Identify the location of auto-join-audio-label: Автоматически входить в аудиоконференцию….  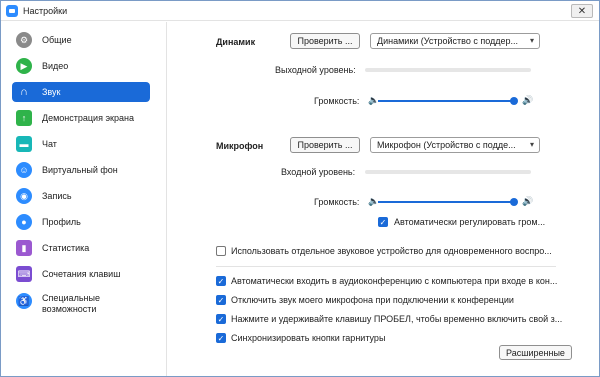
(394, 281).